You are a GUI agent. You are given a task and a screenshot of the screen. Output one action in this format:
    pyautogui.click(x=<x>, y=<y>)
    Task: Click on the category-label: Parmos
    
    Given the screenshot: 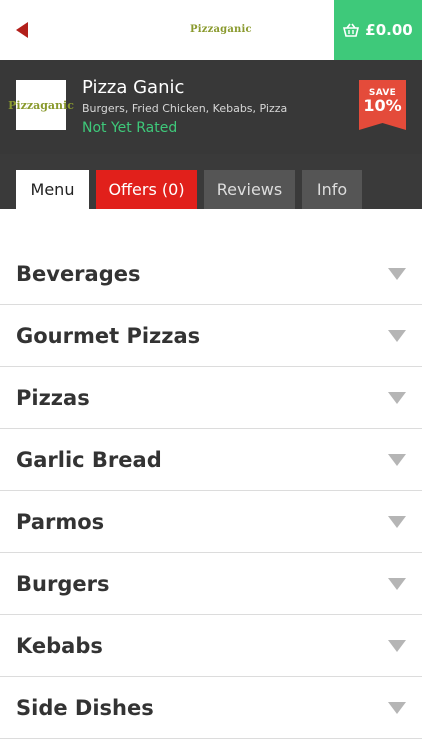 What is the action you would take?
    pyautogui.click(x=60, y=521)
    